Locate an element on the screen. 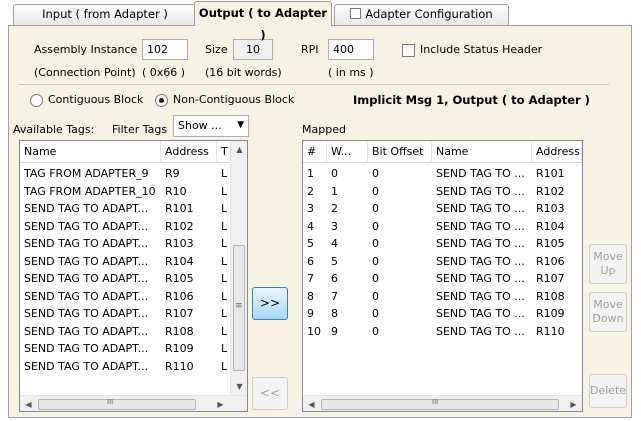 The width and height of the screenshot is (641, 421). column-header-index: # is located at coordinates (315, 152).